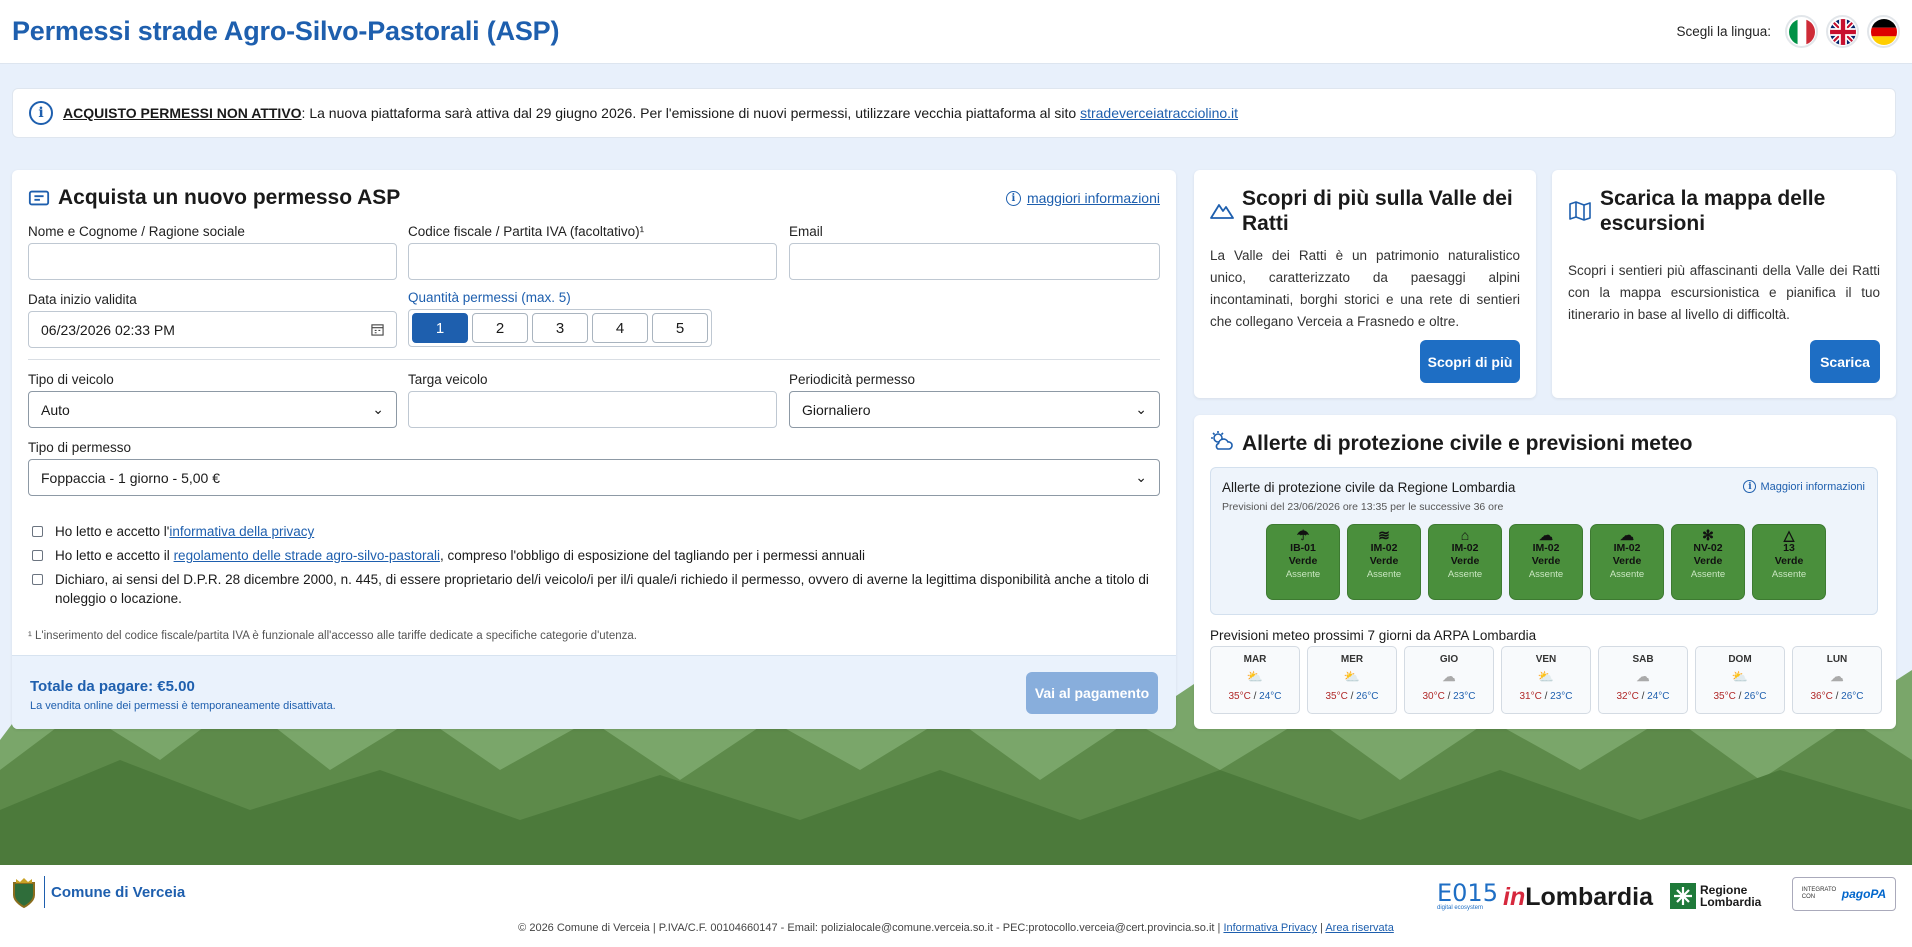 The image size is (1912, 947). I want to click on alert-badge: ☂ IB-01 Verde Assente, so click(1303, 562).